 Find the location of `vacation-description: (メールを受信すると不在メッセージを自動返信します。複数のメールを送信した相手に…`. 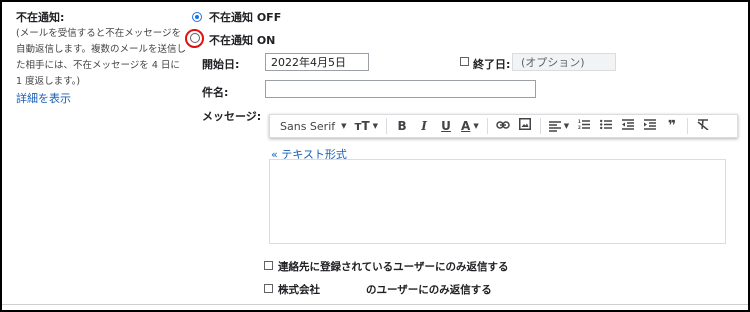

vacation-description: (メールを受信すると不在メッセージを自動返信します。複数のメールを送信した相手に… is located at coordinates (101, 57).